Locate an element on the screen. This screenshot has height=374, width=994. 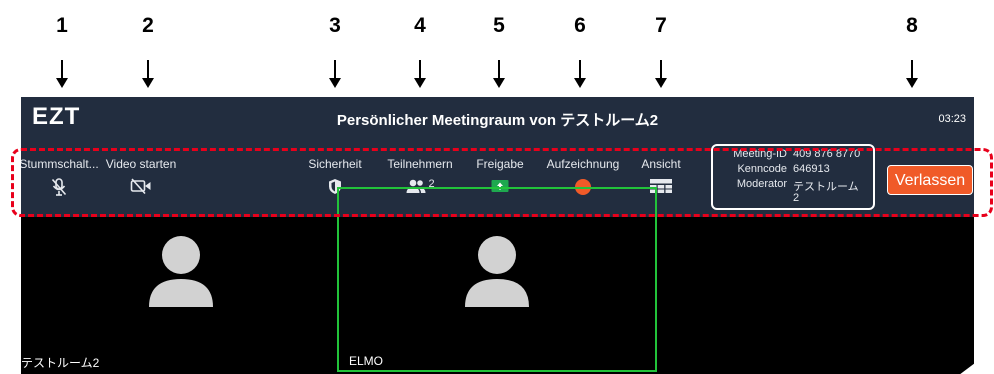
scroll-right-icon is located at coordinates (965, 368).